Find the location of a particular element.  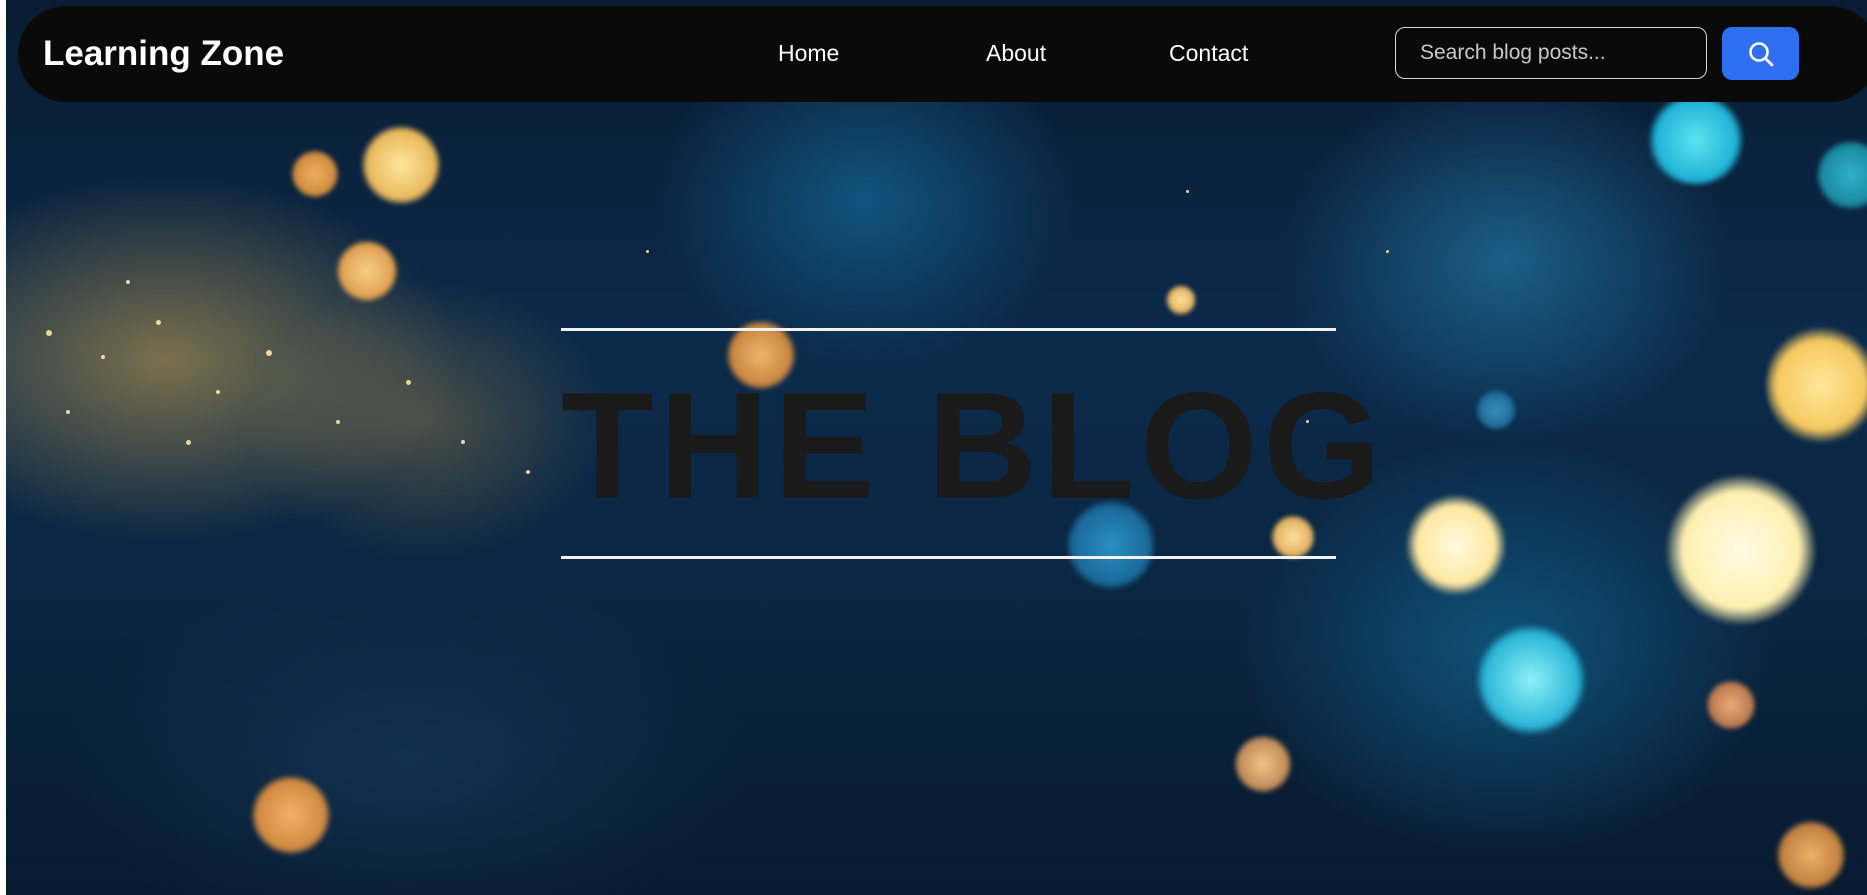

hero-title: THE BLOG is located at coordinates (974, 446).